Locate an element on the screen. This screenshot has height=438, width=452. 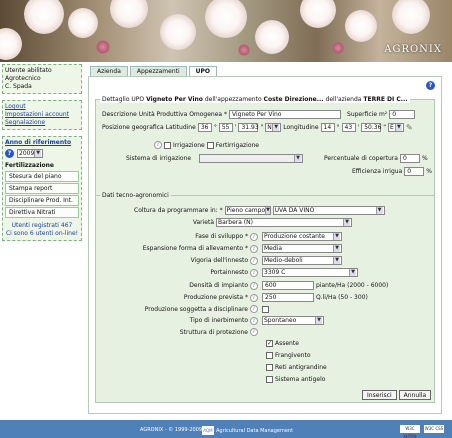
fase-select: Produzione costante ▼ is located at coordinates (302, 236).